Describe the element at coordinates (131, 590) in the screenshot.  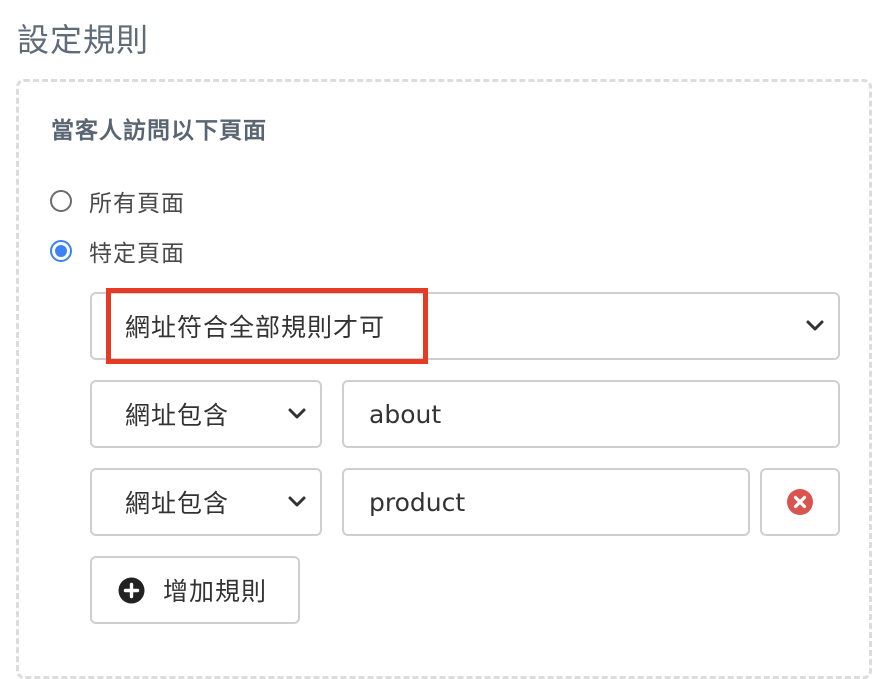
I see `plus-circle-icon` at that location.